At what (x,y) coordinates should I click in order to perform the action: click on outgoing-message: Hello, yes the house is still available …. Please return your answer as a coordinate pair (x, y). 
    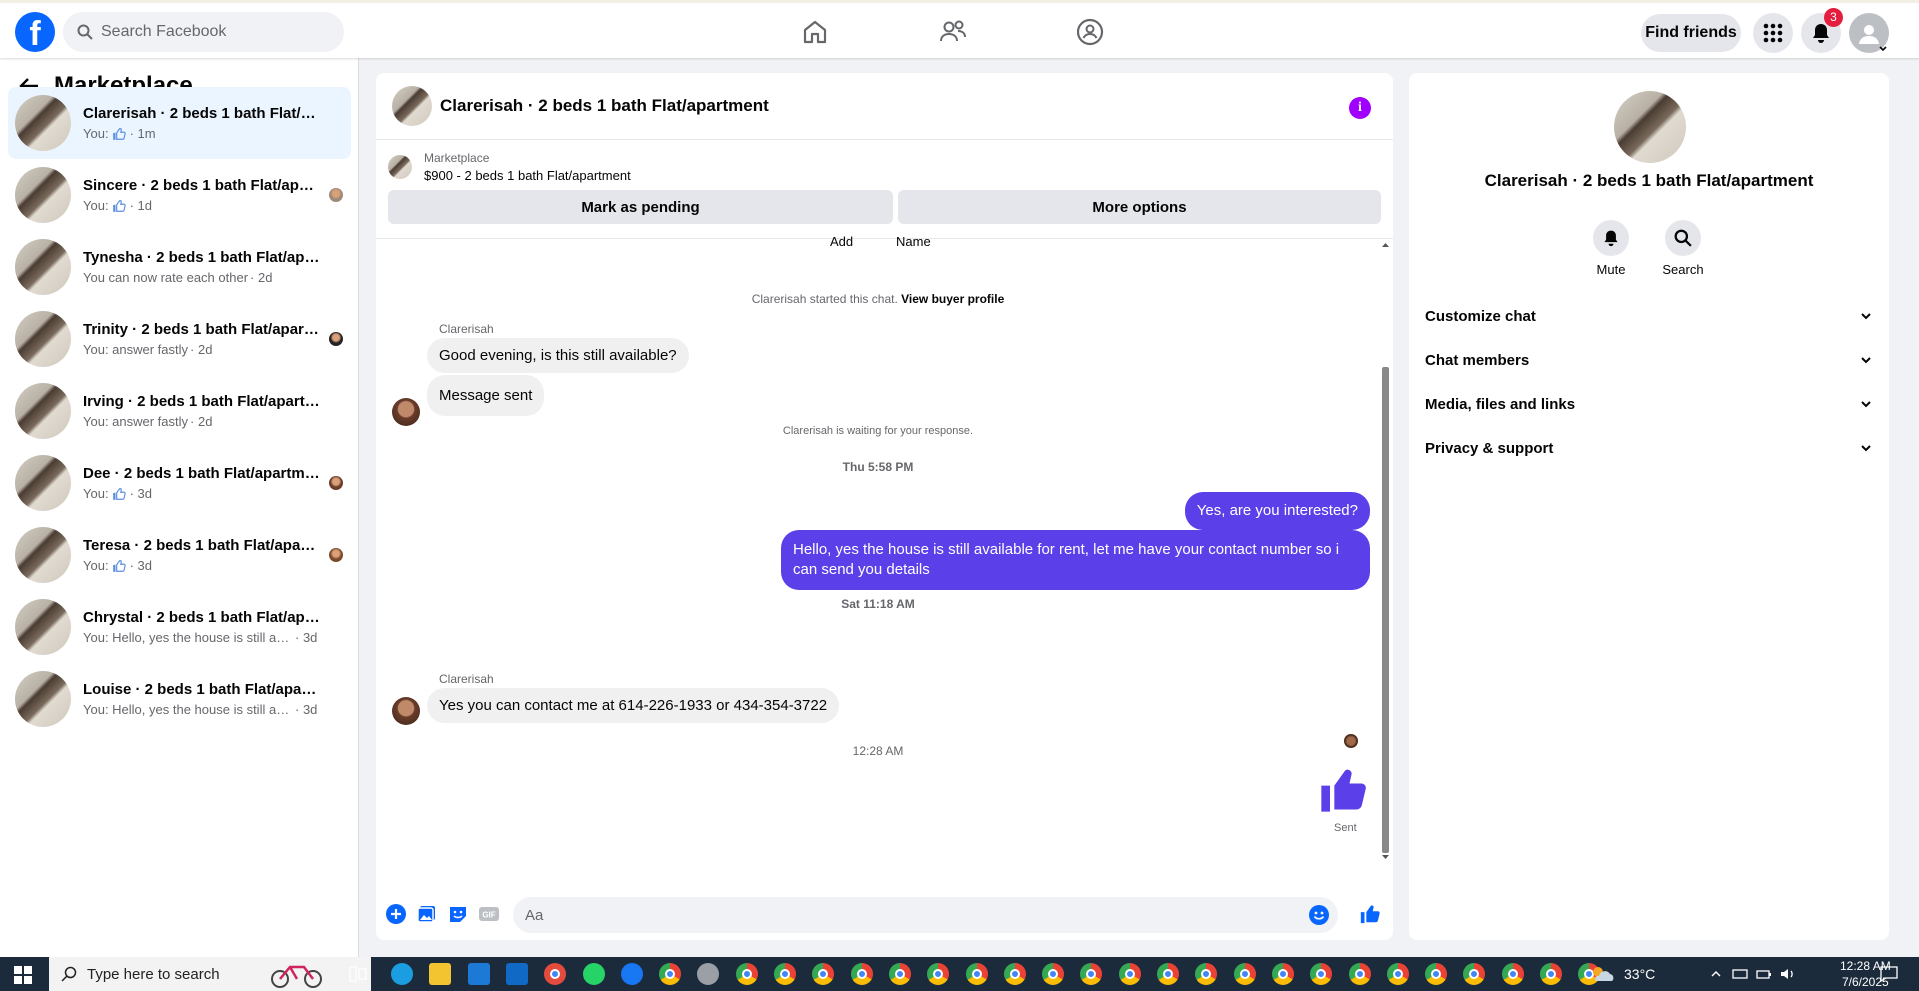
    Looking at the image, I should click on (1075, 560).